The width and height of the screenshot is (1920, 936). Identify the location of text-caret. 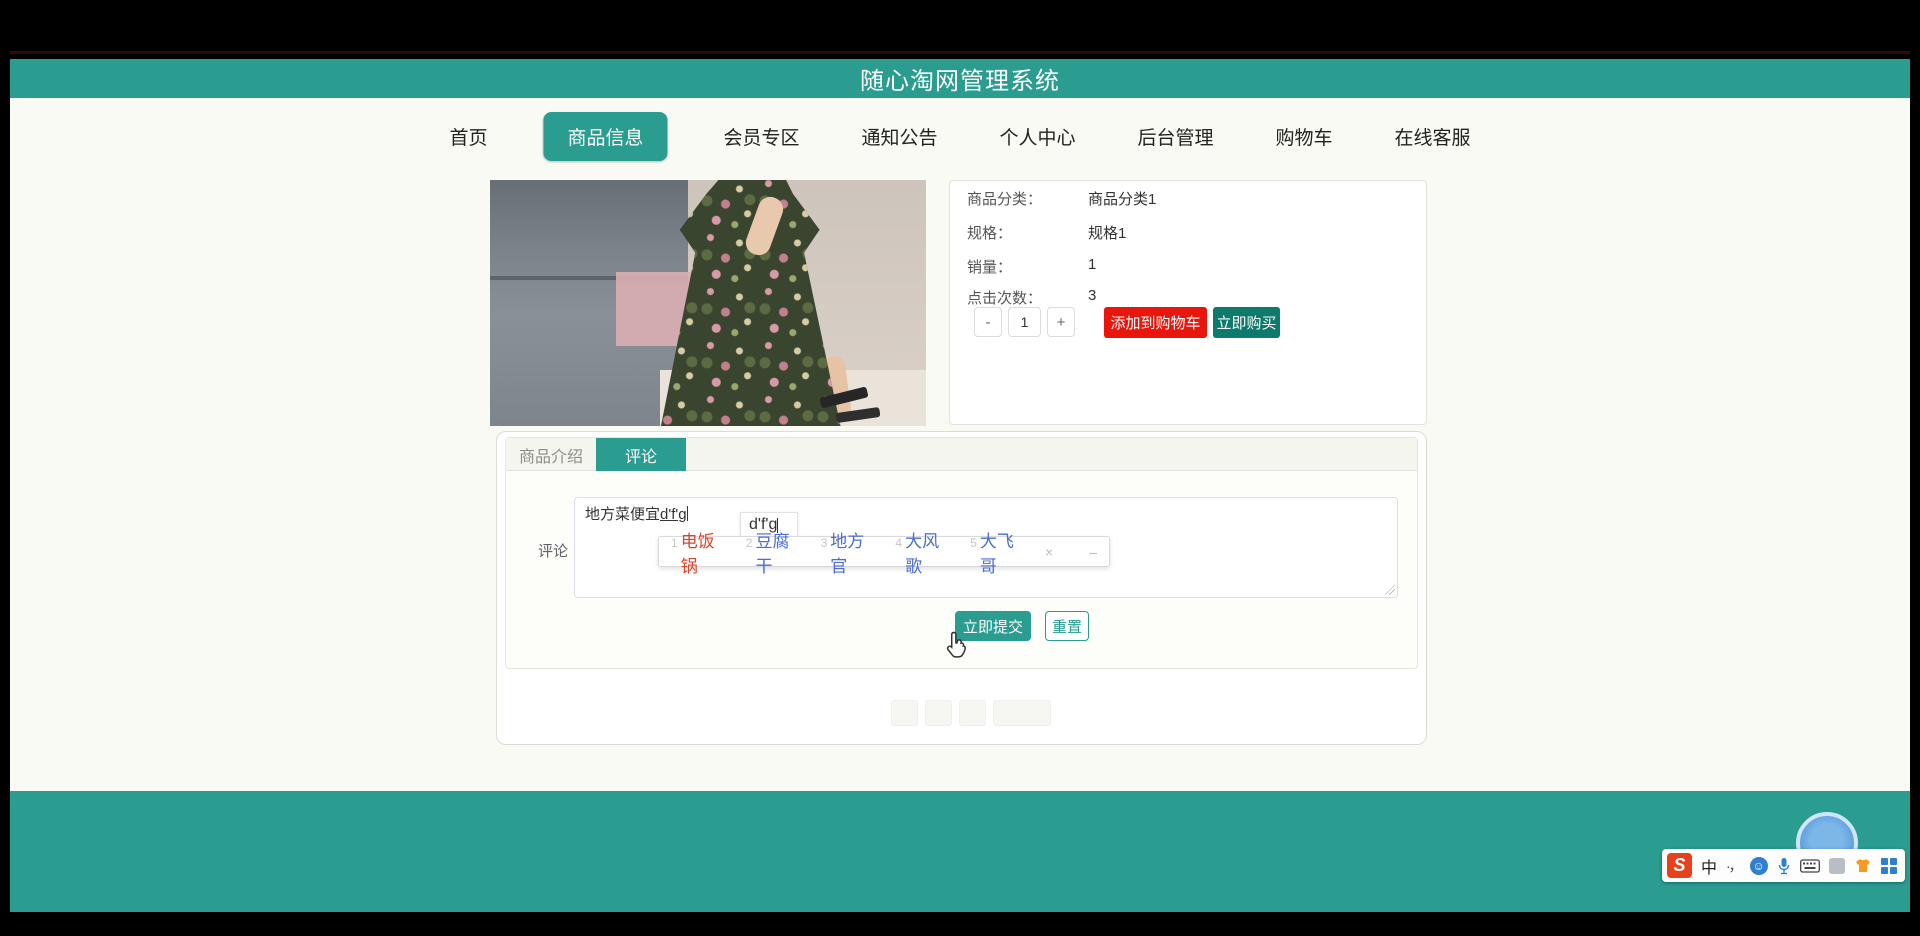
(687, 513).